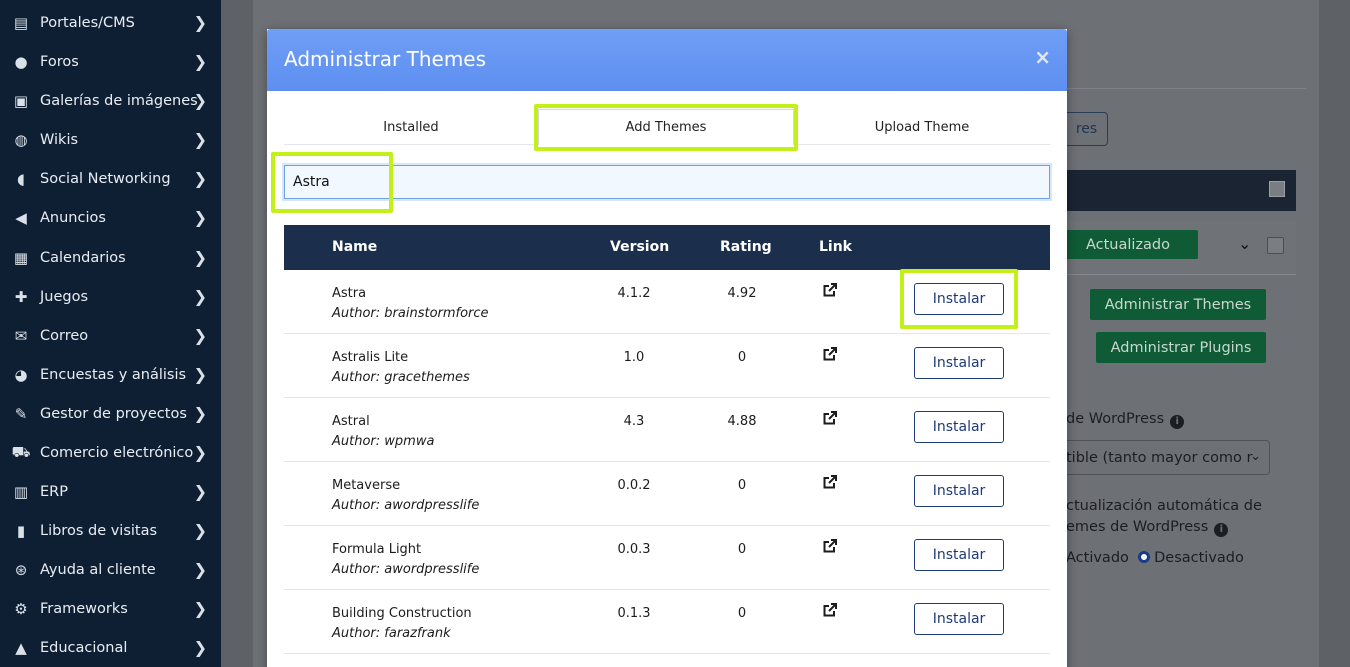 The width and height of the screenshot is (1350, 667). I want to click on theme-version: 4.1.2, so click(634, 293).